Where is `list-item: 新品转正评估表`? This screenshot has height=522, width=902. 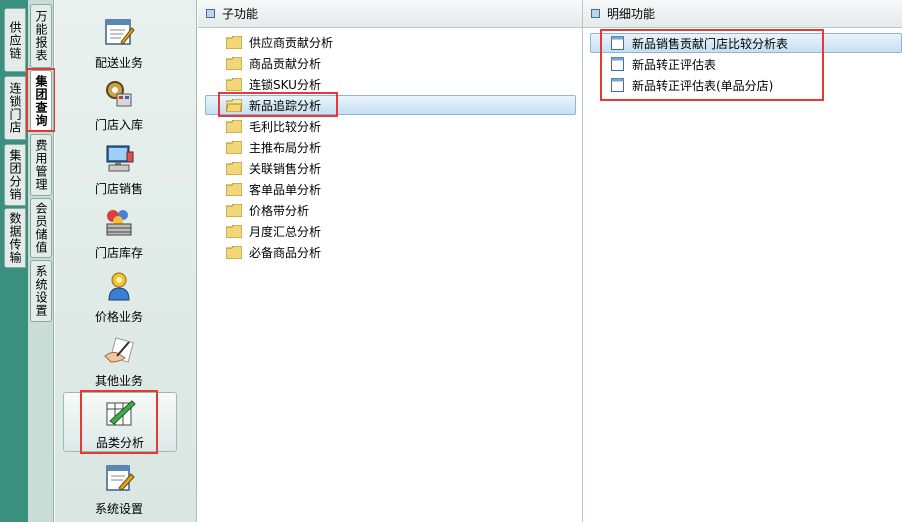 list-item: 新品转正评估表 is located at coordinates (663, 64).